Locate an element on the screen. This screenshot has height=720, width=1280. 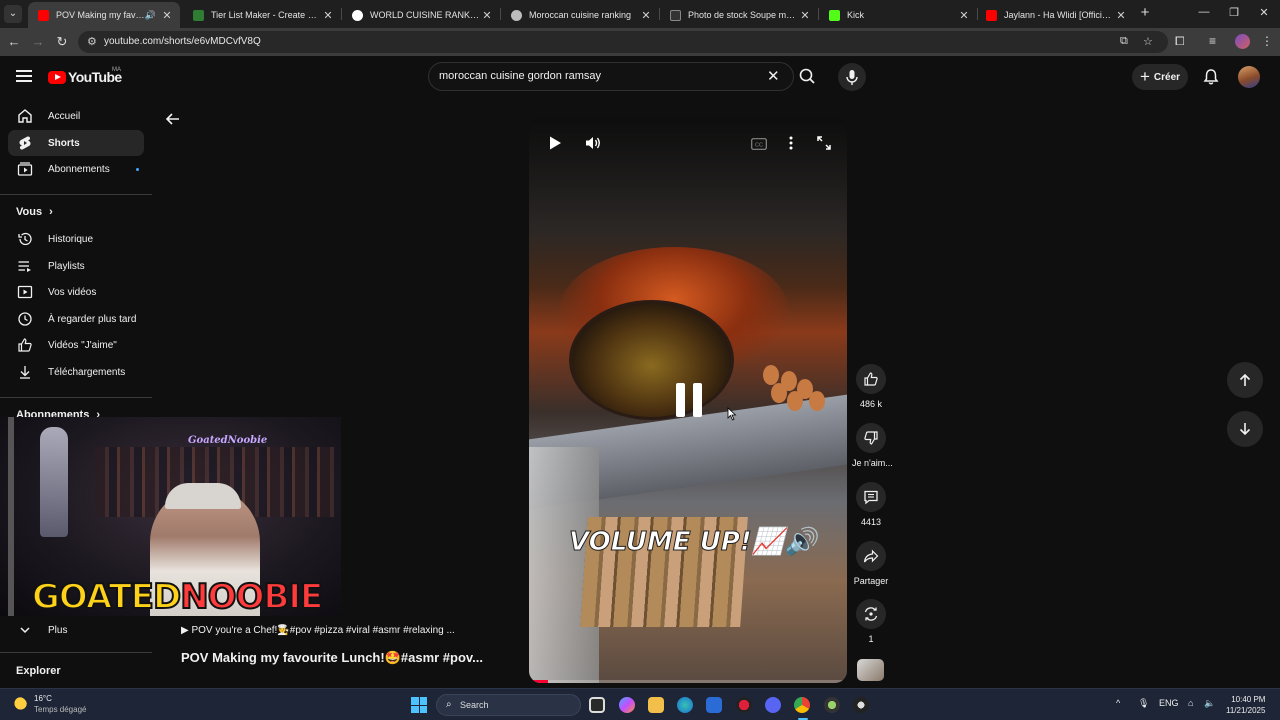
browser-tab: Tier List Maker - Create a Tier L ✕ is located at coordinates (262, 15).